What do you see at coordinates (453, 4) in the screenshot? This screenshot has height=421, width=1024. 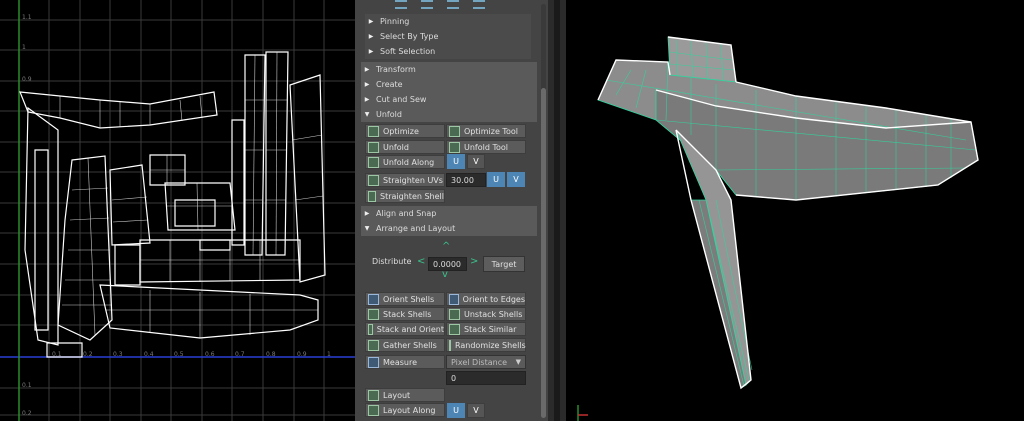 I see `stack-icon` at bounding box center [453, 4].